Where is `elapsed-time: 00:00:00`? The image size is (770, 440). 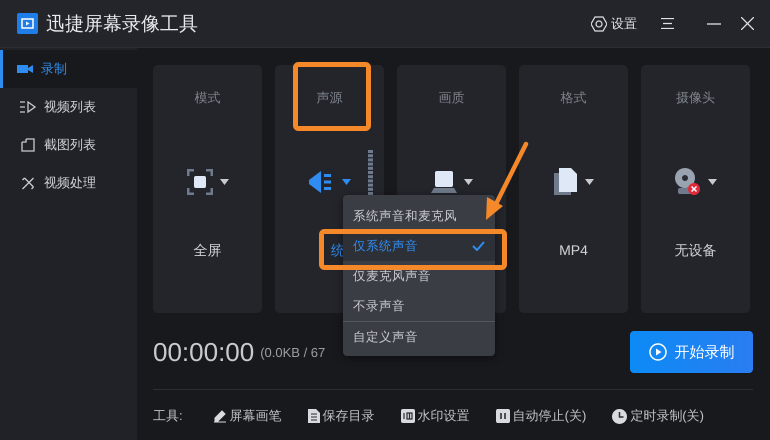
elapsed-time: 00:00:00 is located at coordinates (203, 352).